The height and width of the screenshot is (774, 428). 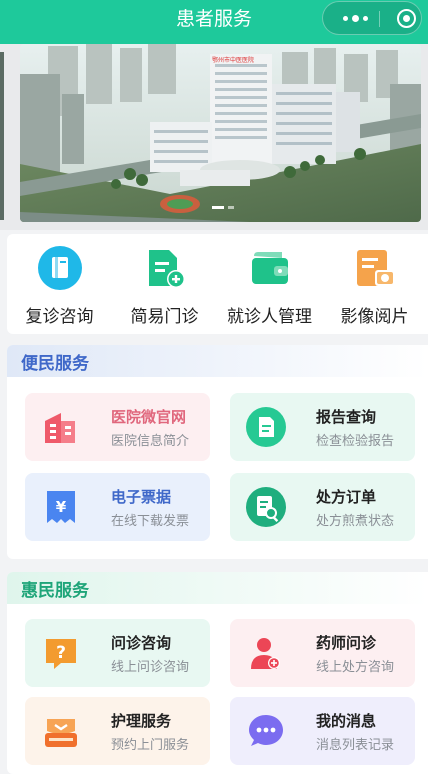 I want to click on card-title: 报告查询, so click(x=346, y=417).